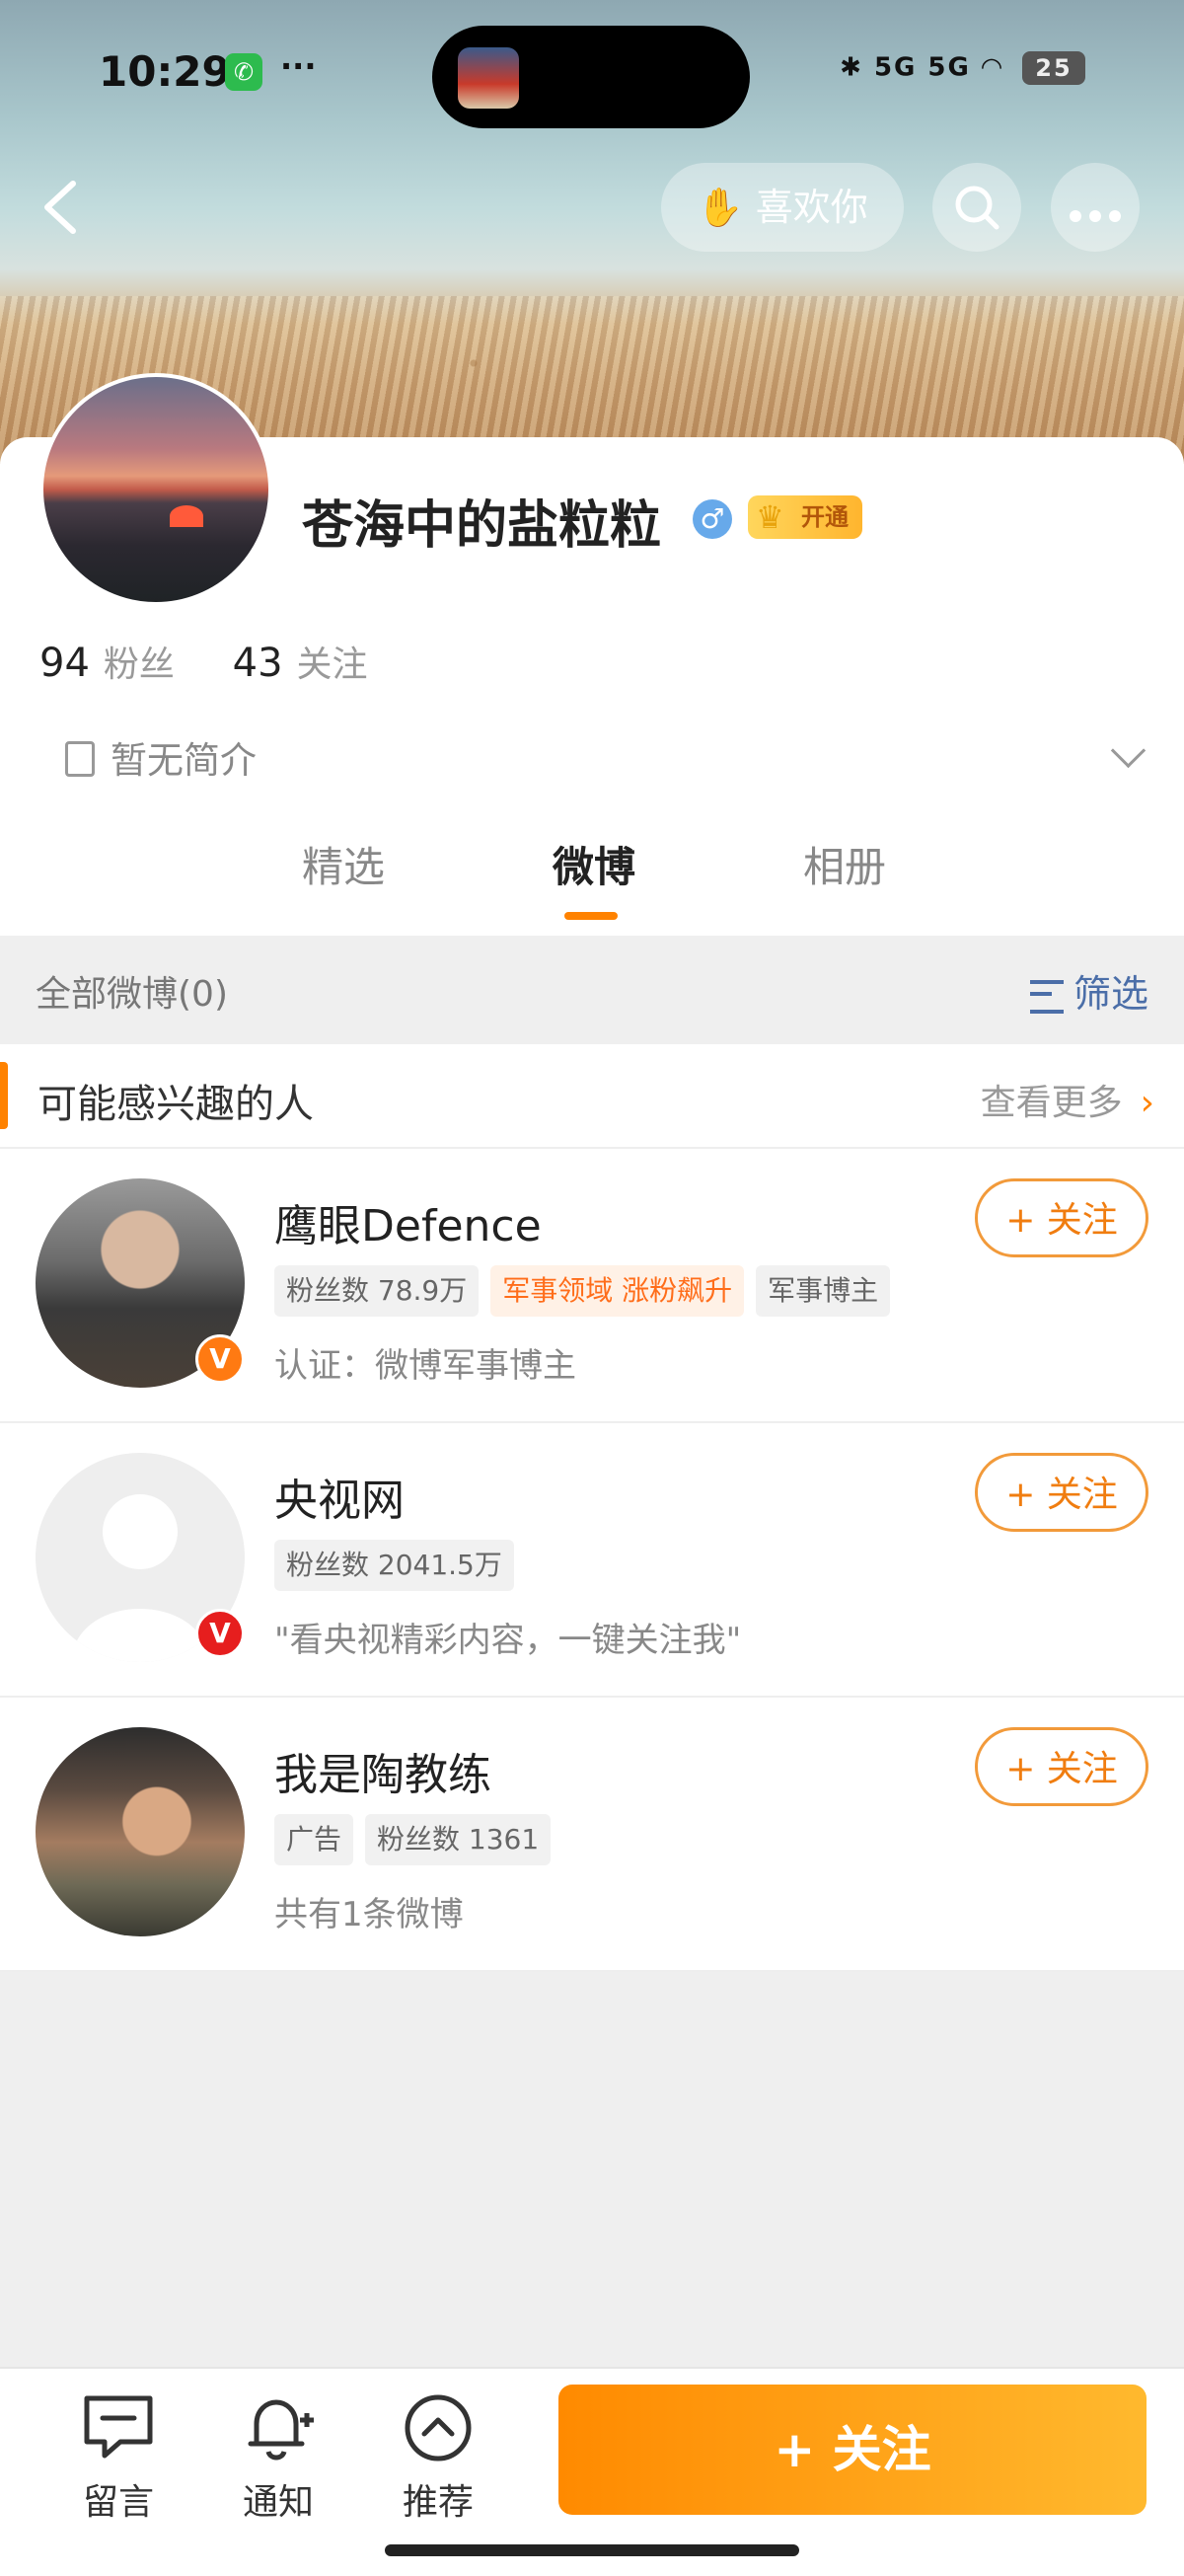  Describe the element at coordinates (1089, 990) in the screenshot. I see `filter-button: 筛选` at that location.